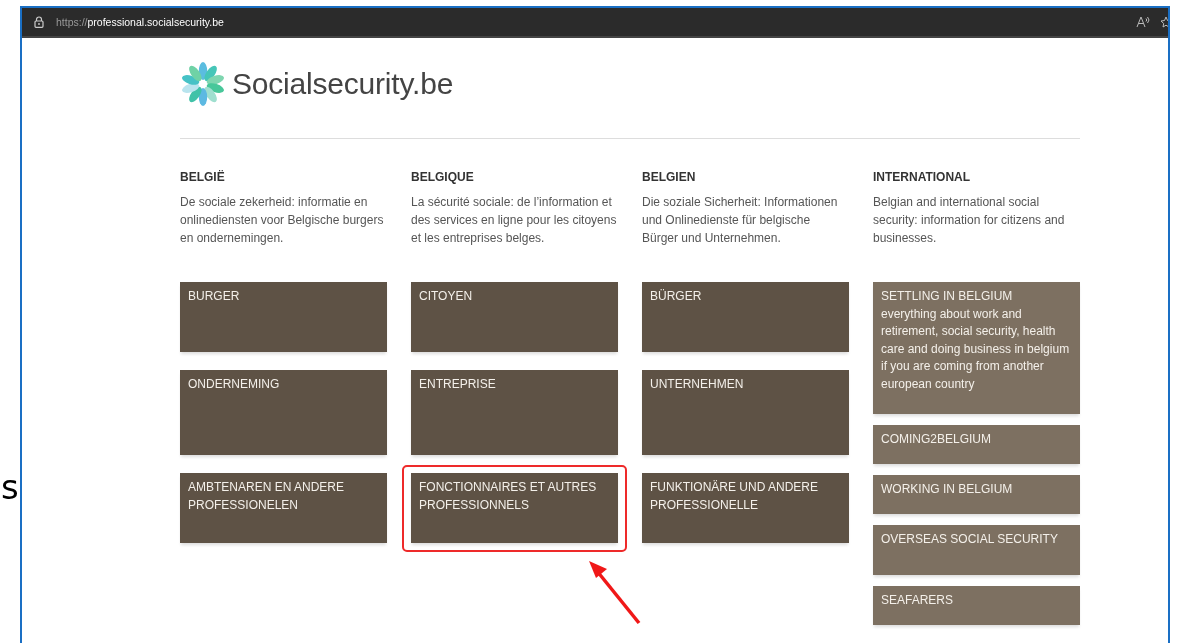 The width and height of the screenshot is (1179, 643). What do you see at coordinates (283, 412) in the screenshot?
I see `audience-link-tile: ONDERNEMING` at bounding box center [283, 412].